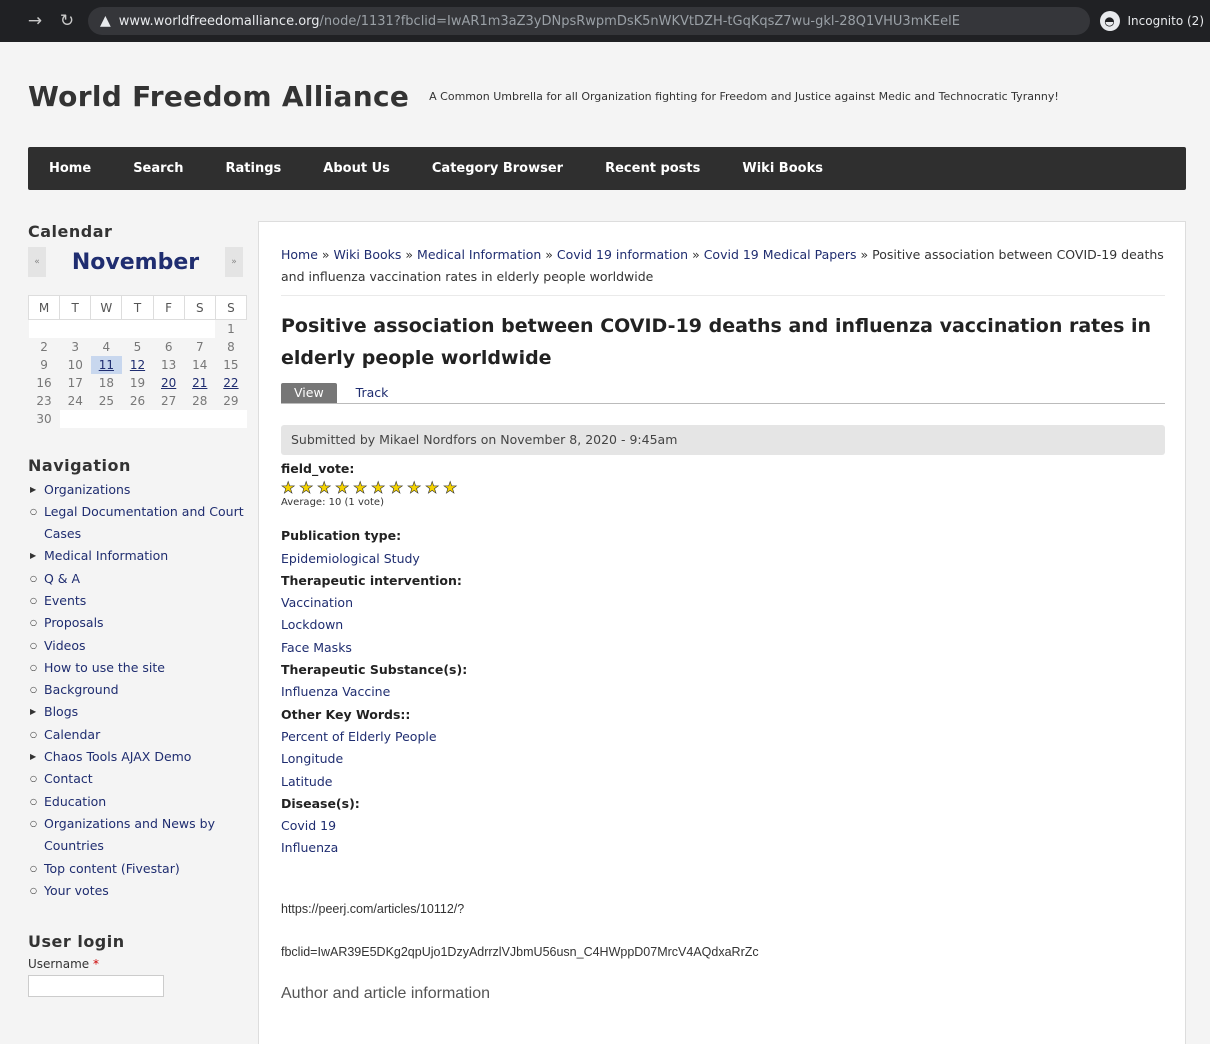 The width and height of the screenshot is (1210, 1044). I want to click on field-value-link: Influenza Vaccine, so click(723, 692).